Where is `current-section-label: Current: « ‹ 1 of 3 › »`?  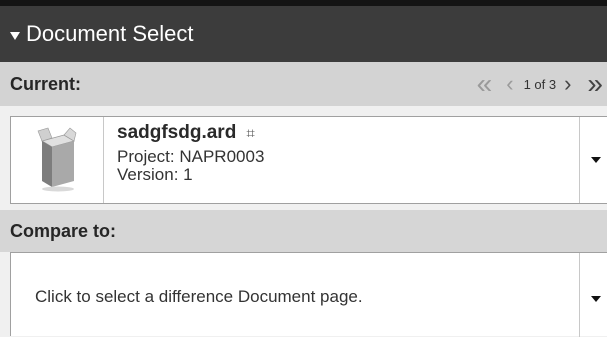
current-section-label: Current: « ‹ 1 of 3 › » is located at coordinates (303, 84).